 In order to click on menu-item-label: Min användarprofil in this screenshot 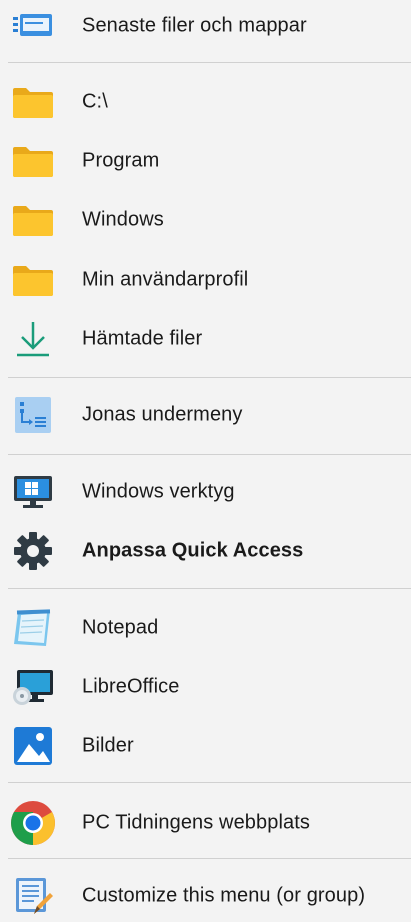, I will do `click(165, 279)`.